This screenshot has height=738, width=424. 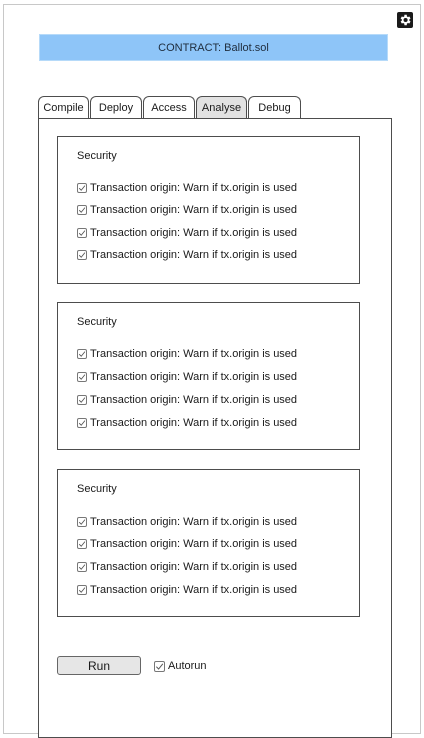 I want to click on tab-access: Access, so click(x=169, y=107).